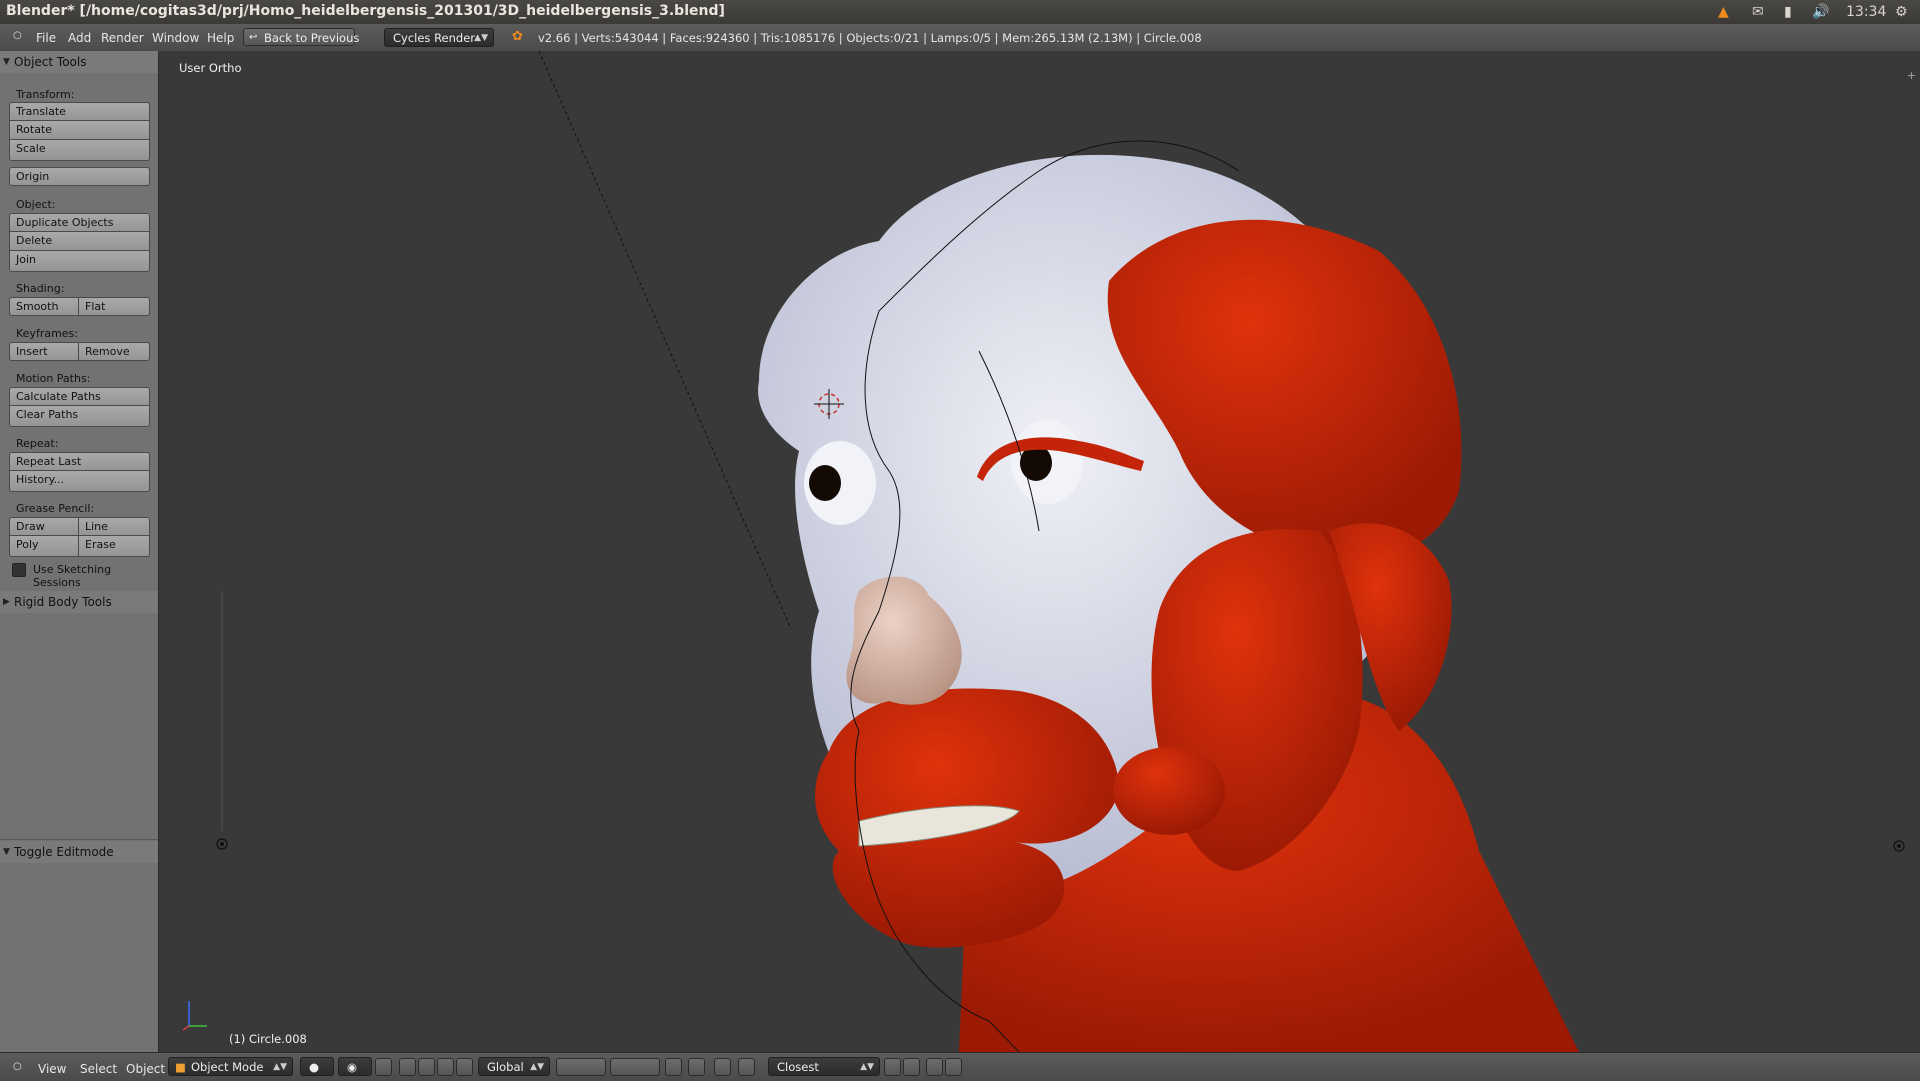 The image size is (1920, 1081). Describe the element at coordinates (673, 1067) in the screenshot. I see `lock-layers-icon` at that location.